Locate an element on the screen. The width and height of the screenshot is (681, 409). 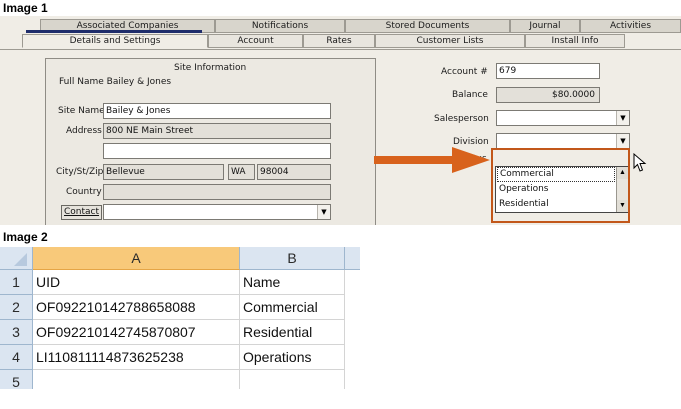
cell-a4: LI110811114873625238 is located at coordinates (136, 357).